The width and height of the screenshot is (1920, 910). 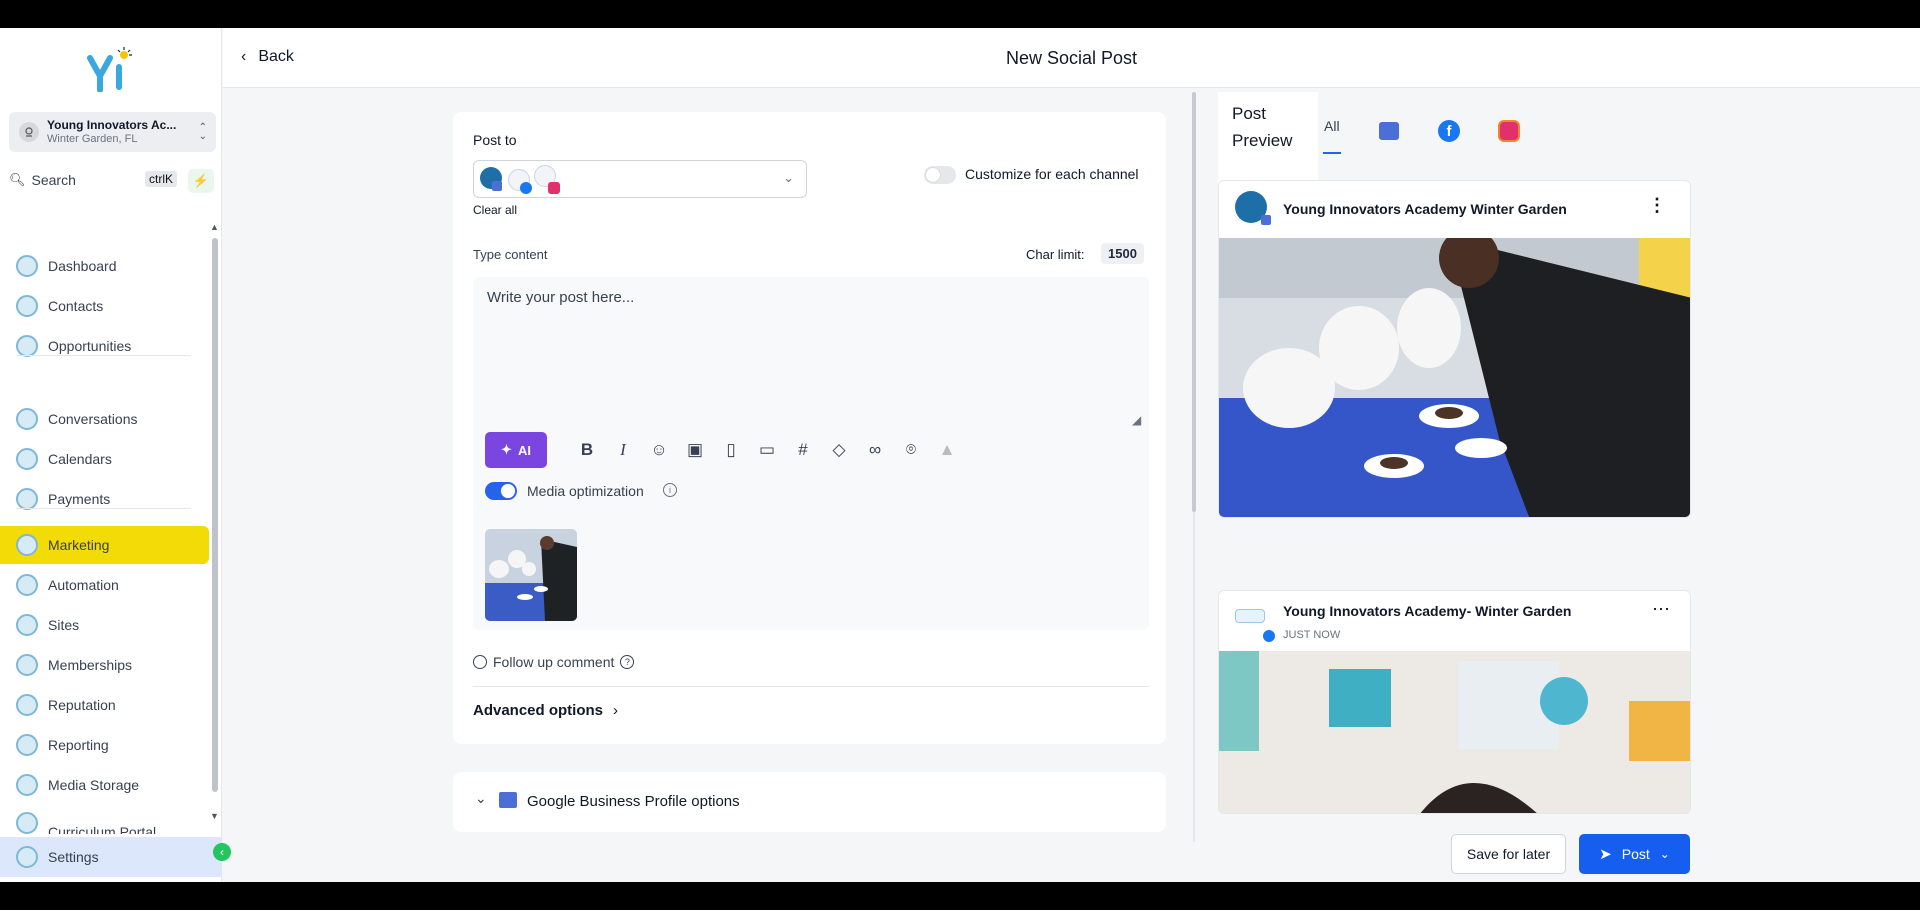 I want to click on sidebar-item-curriculum-portal: Curriculum Portal, so click(x=105, y=820).